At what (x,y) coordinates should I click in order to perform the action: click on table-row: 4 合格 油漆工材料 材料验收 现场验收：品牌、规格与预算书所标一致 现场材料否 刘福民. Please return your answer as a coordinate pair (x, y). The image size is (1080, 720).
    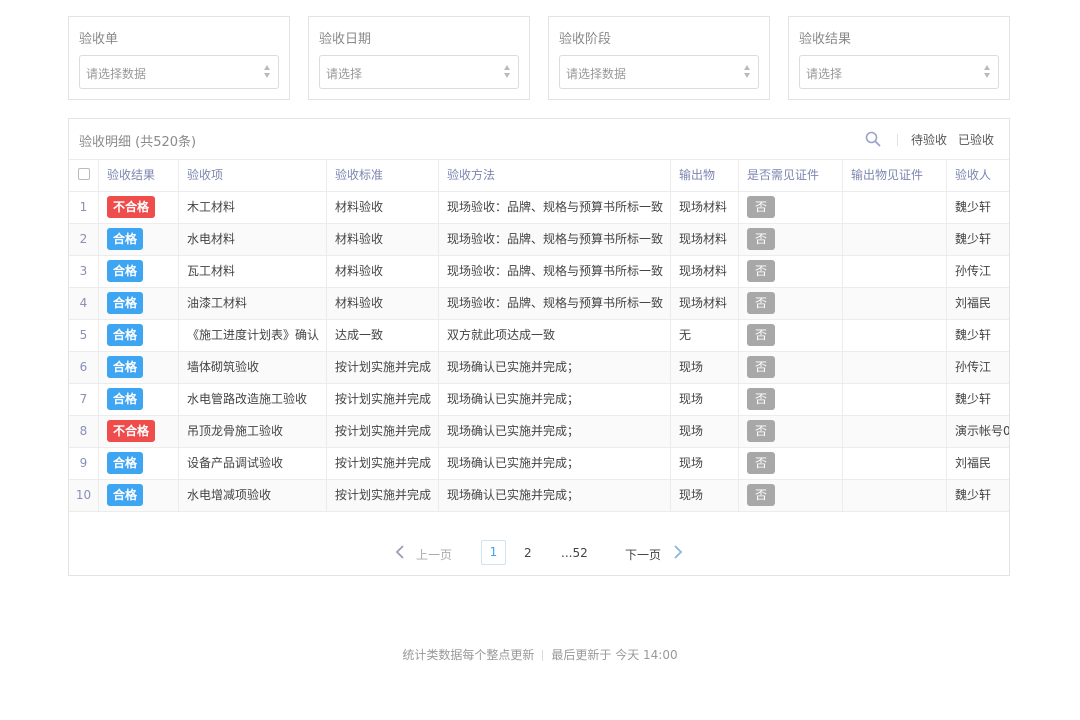
    Looking at the image, I should click on (539, 304).